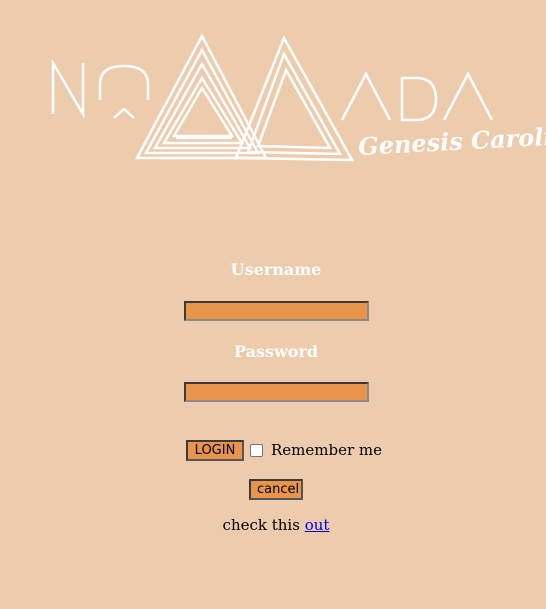 The width and height of the screenshot is (546, 609). What do you see at coordinates (276, 489) in the screenshot?
I see `cancel-button: cancel` at bounding box center [276, 489].